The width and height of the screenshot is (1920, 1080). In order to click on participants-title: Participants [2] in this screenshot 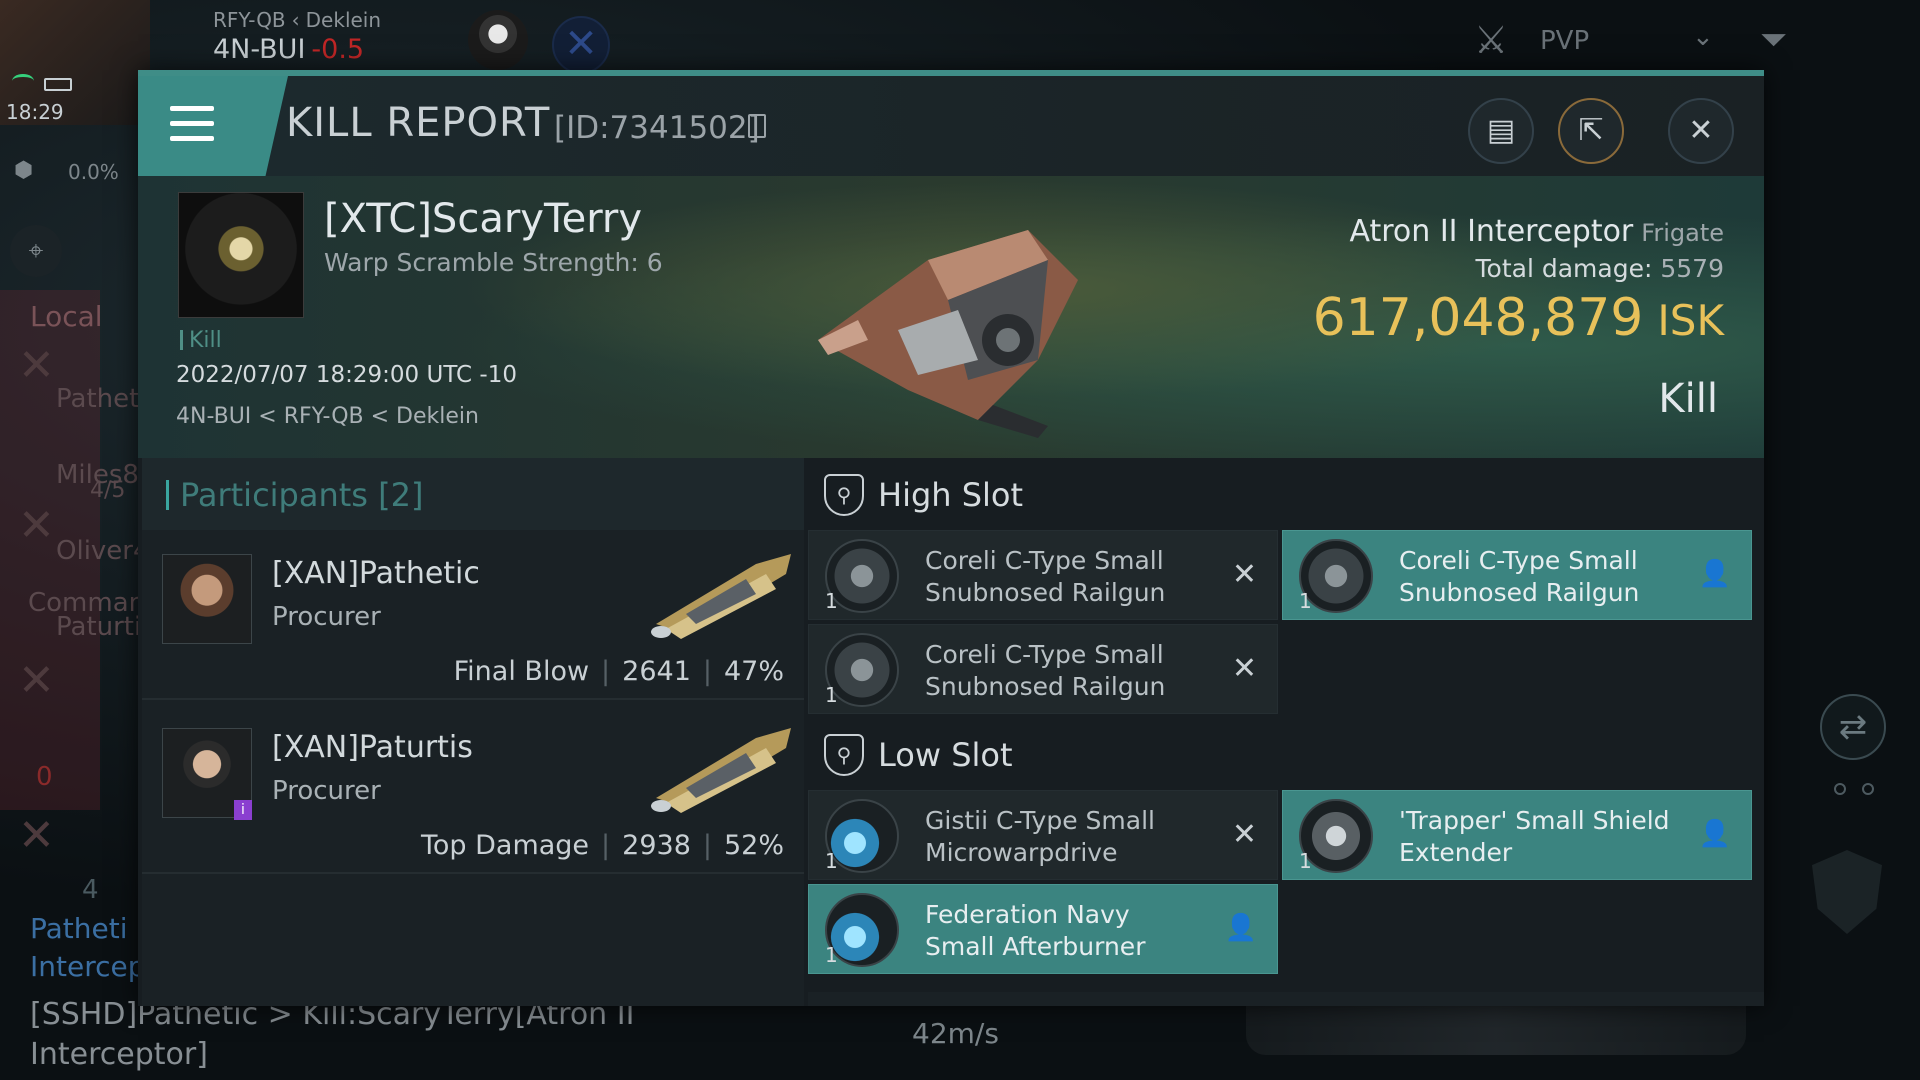, I will do `click(302, 495)`.